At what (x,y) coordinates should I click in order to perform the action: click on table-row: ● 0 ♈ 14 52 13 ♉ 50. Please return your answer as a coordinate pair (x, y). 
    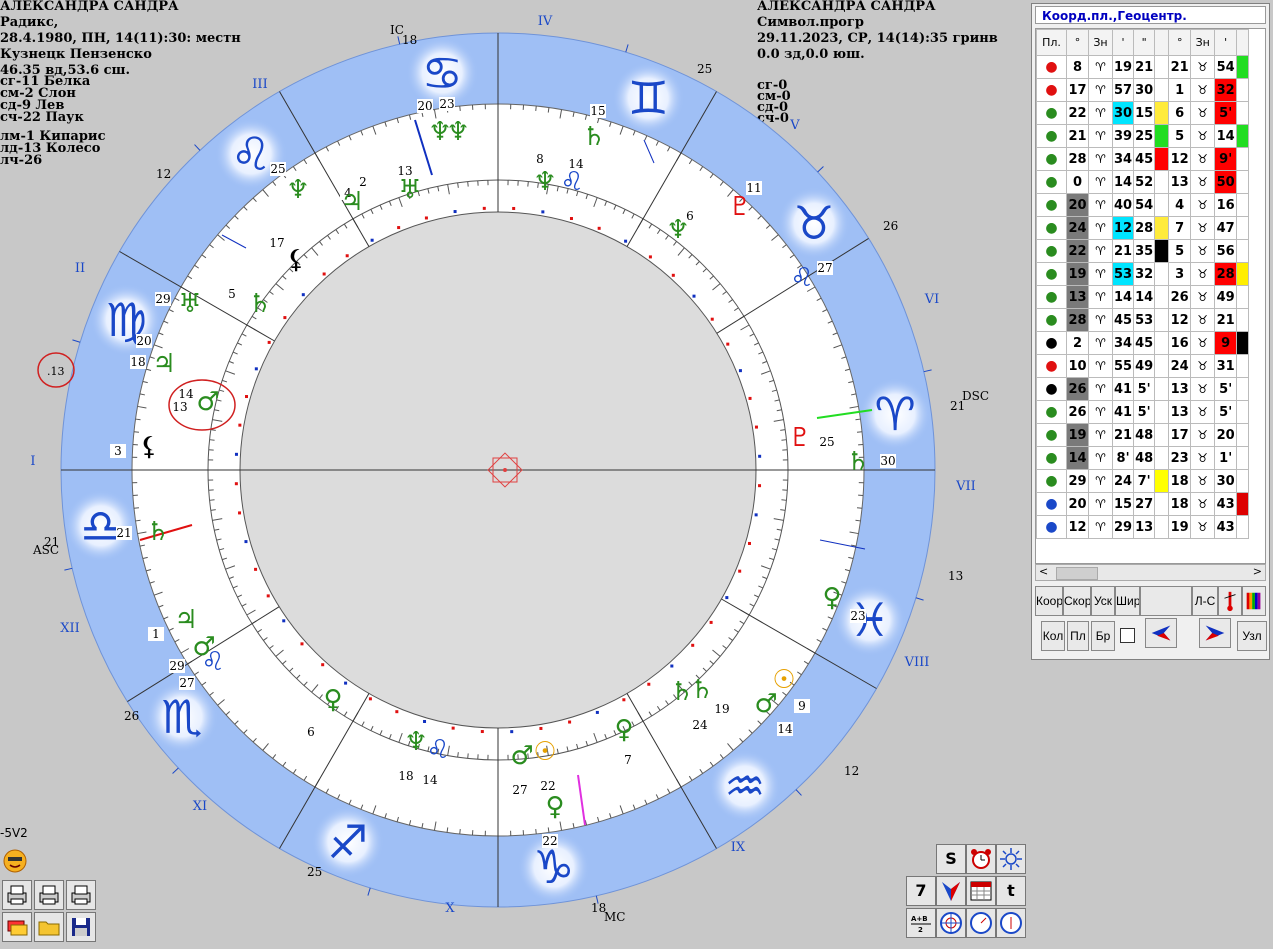
    Looking at the image, I should click on (1143, 182).